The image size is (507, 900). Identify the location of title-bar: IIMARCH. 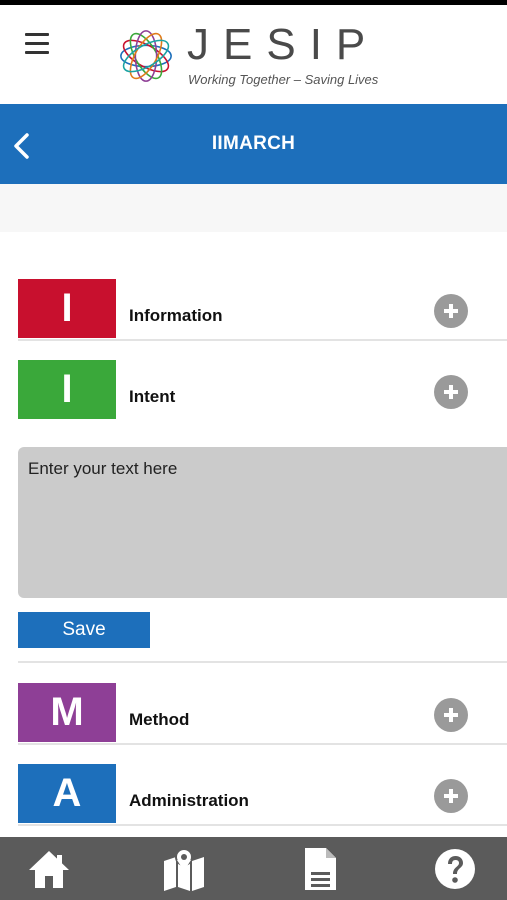
(253, 144).